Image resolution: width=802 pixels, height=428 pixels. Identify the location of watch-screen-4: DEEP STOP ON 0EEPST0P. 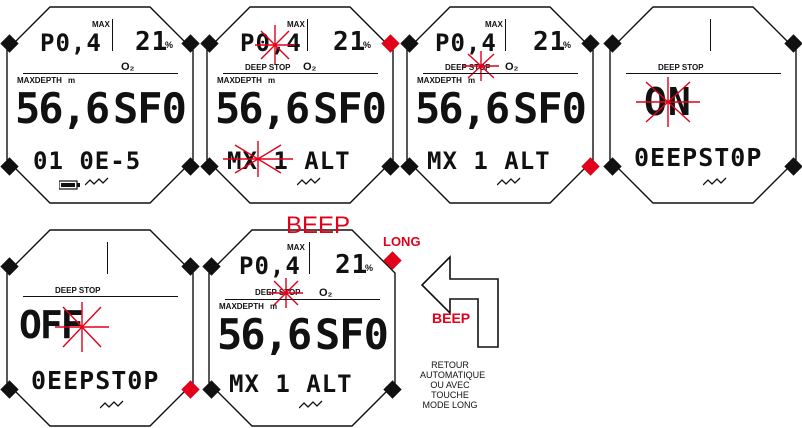
(702, 105).